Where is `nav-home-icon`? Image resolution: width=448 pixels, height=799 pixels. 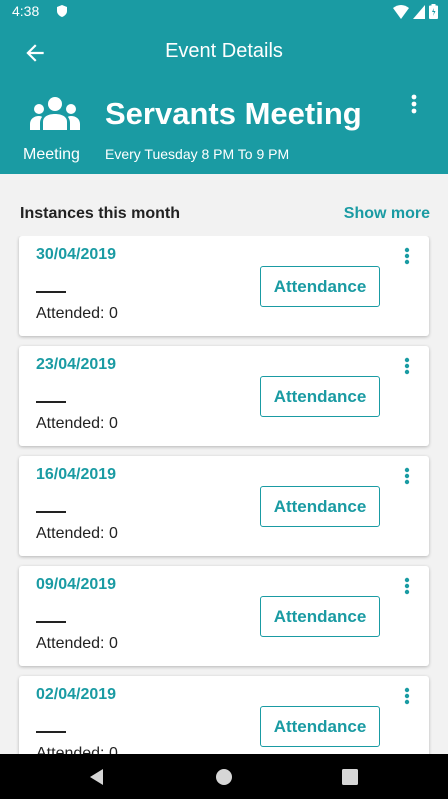 nav-home-icon is located at coordinates (224, 777).